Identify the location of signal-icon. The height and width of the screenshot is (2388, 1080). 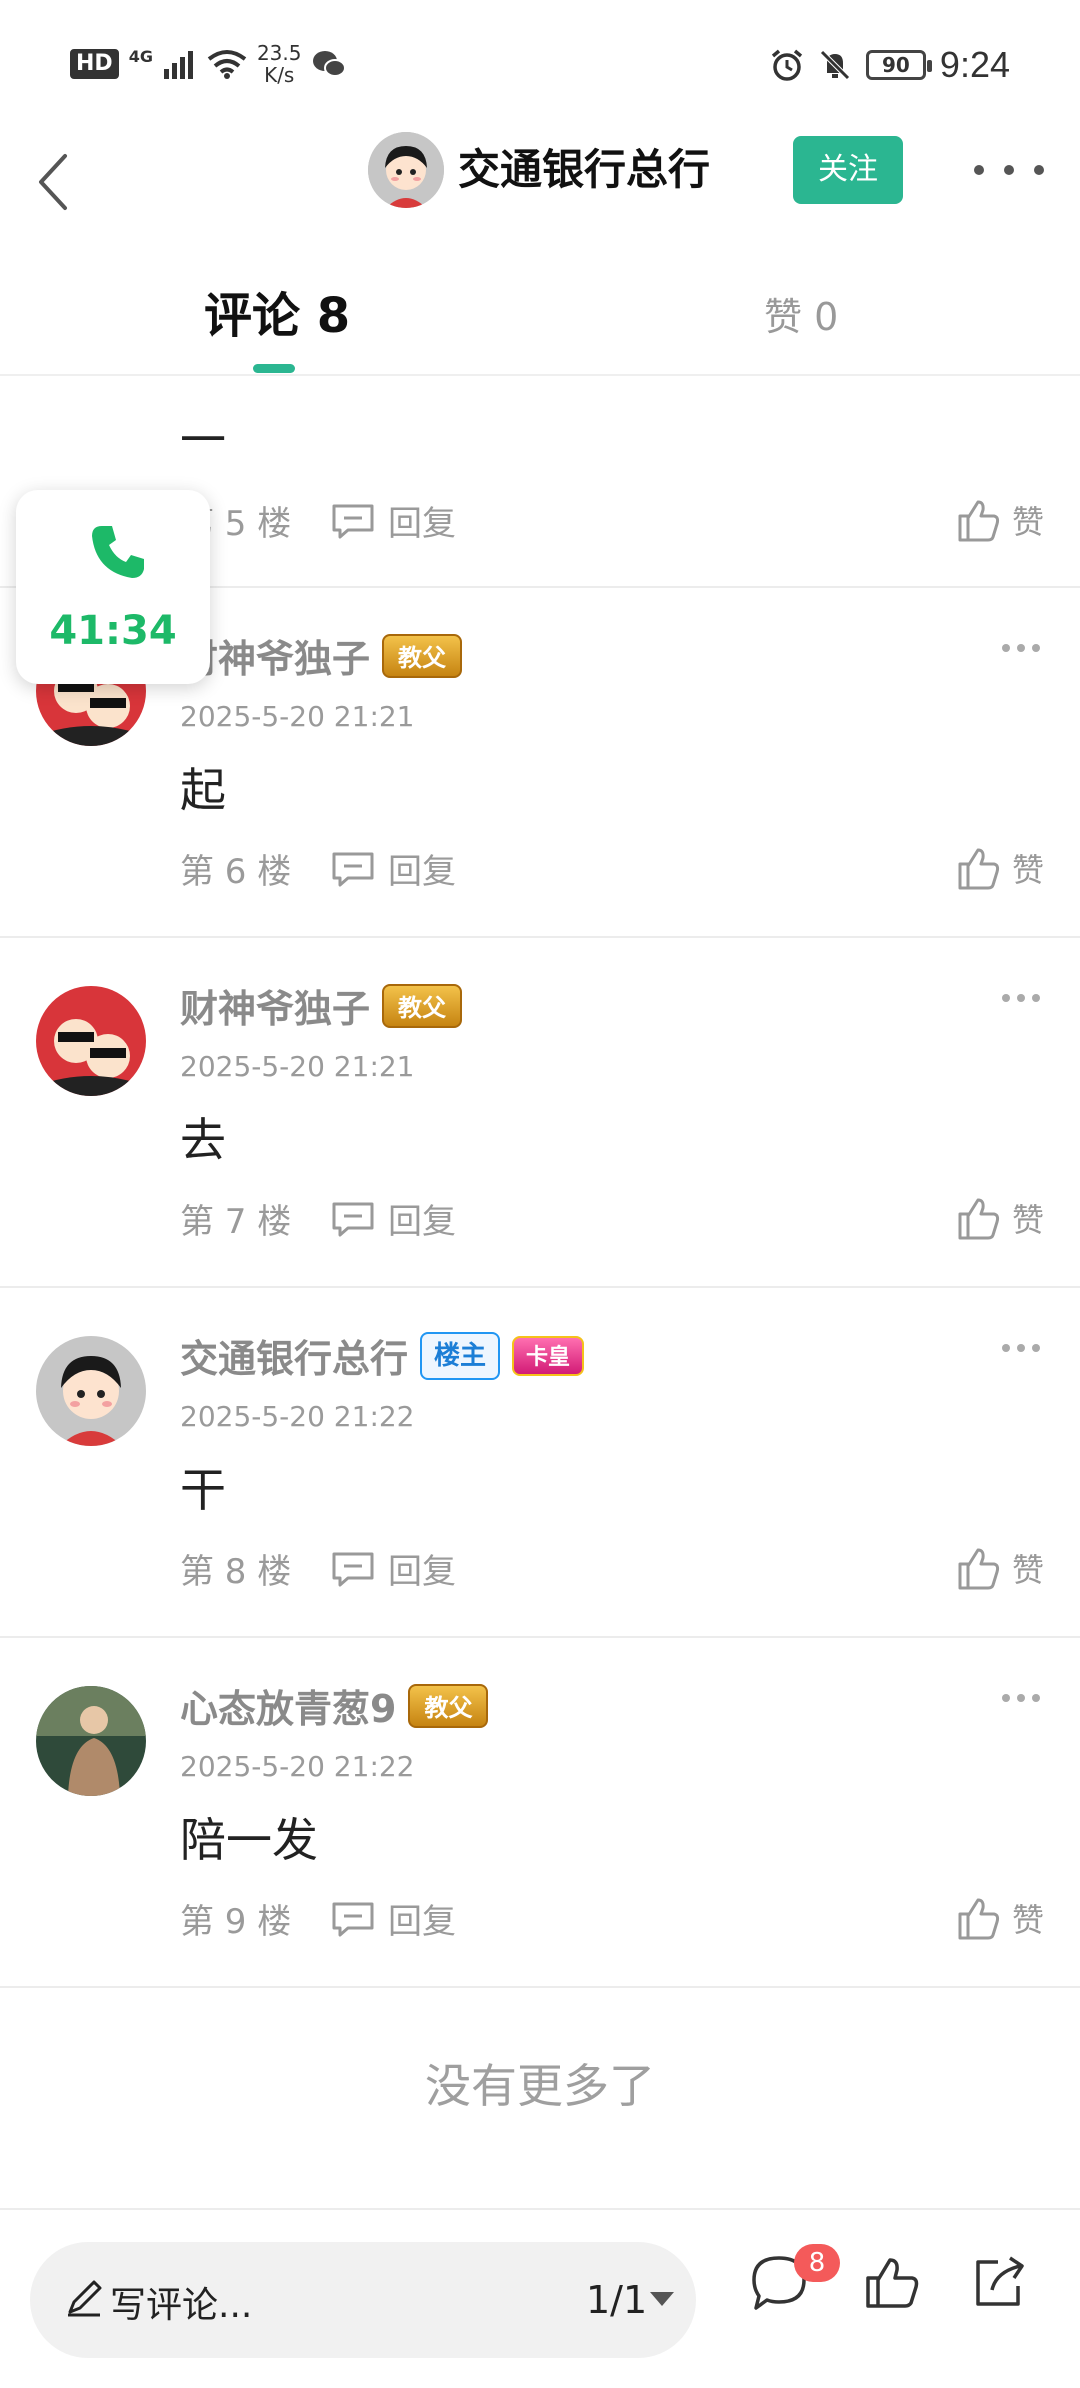
(178, 65).